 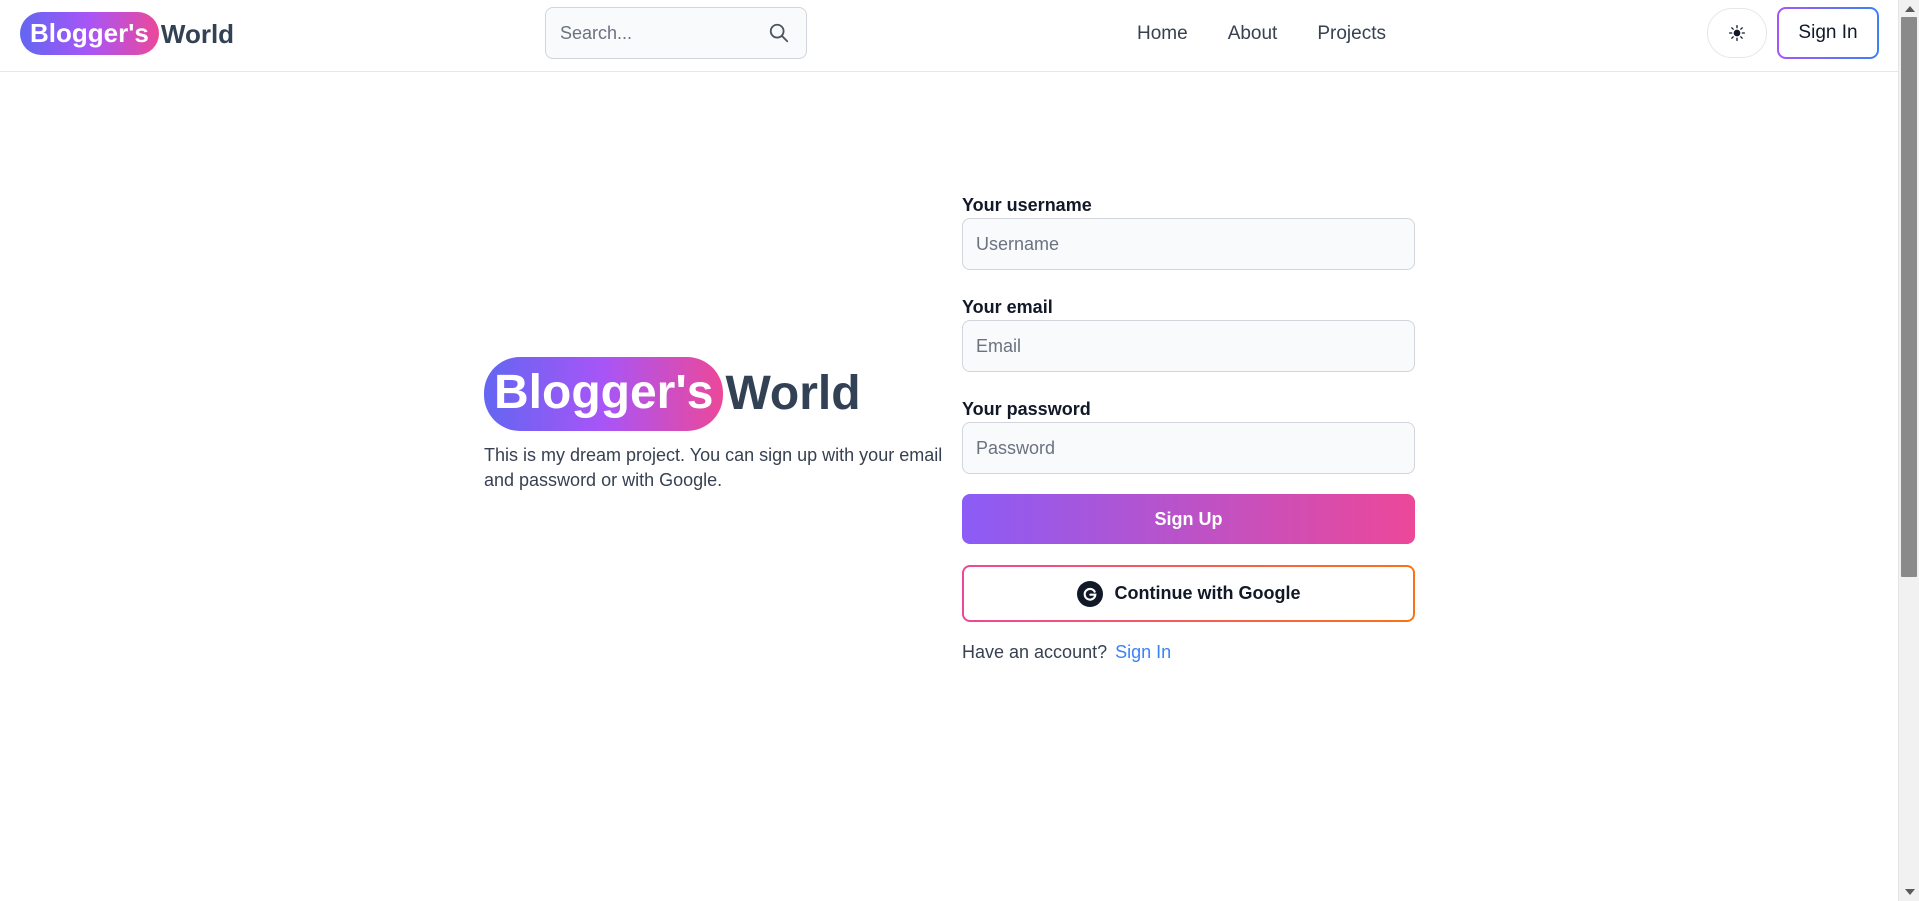 What do you see at coordinates (1910, 9) in the screenshot?
I see `scroll-up-arrow-icon` at bounding box center [1910, 9].